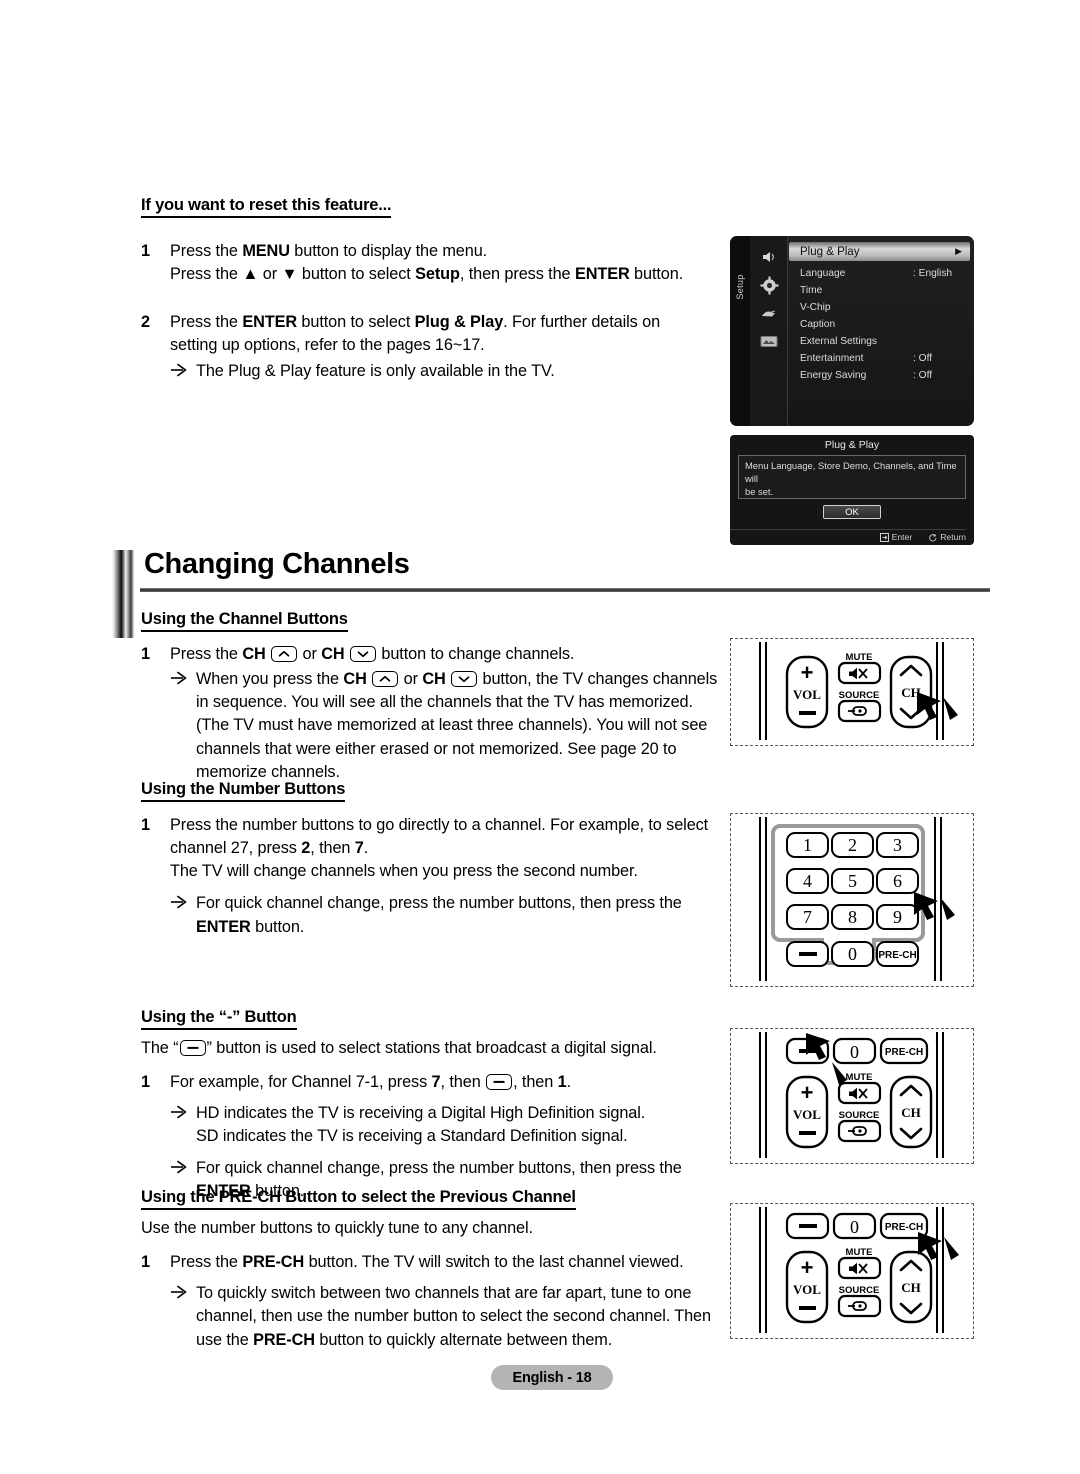 The height and width of the screenshot is (1474, 1080). Describe the element at coordinates (244, 621) in the screenshot. I see `channel-buttons-heading: Using the Channel Buttons` at that location.